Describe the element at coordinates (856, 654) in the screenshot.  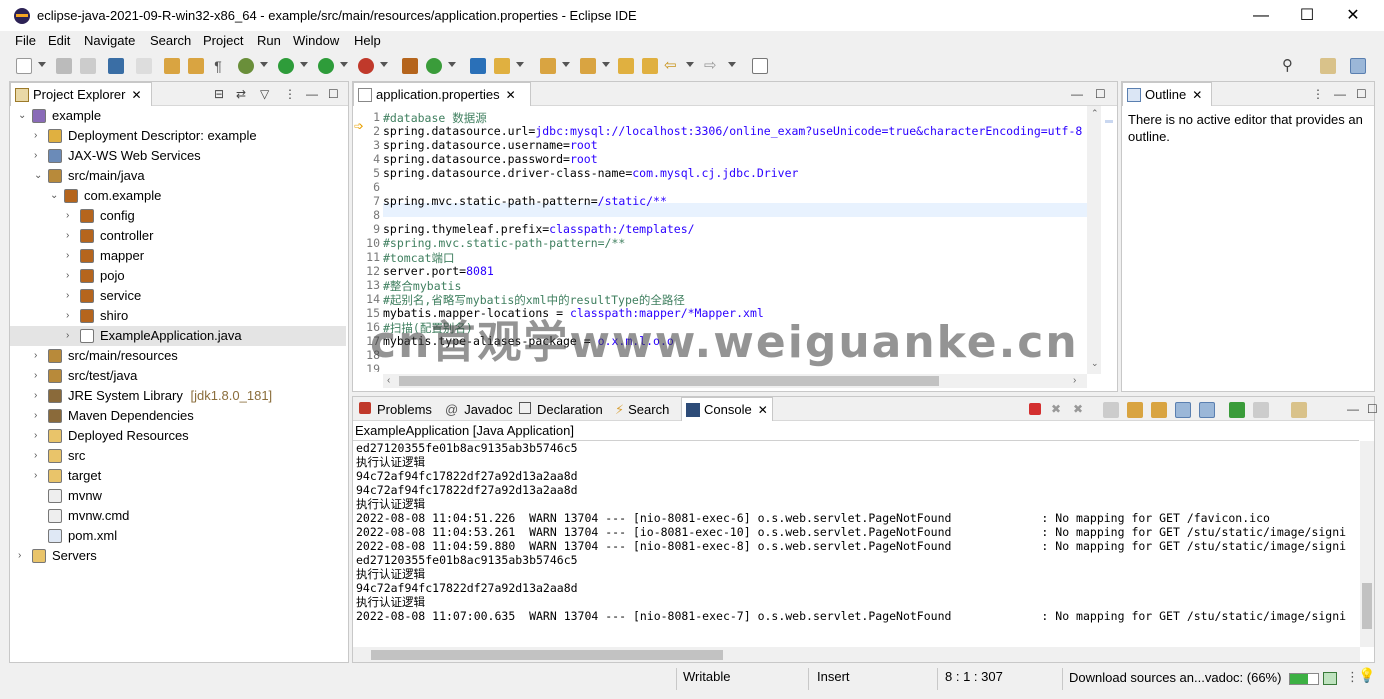
I see `console-horizontal-scrollbar` at that location.